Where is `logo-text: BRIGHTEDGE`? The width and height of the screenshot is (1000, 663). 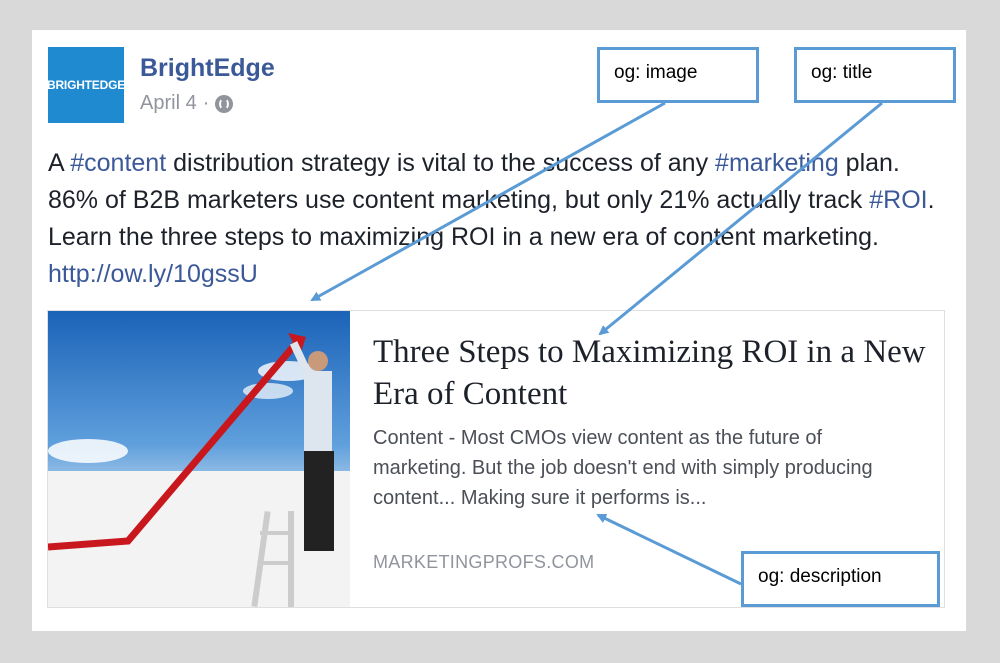 logo-text: BRIGHTEDGE is located at coordinates (86, 85).